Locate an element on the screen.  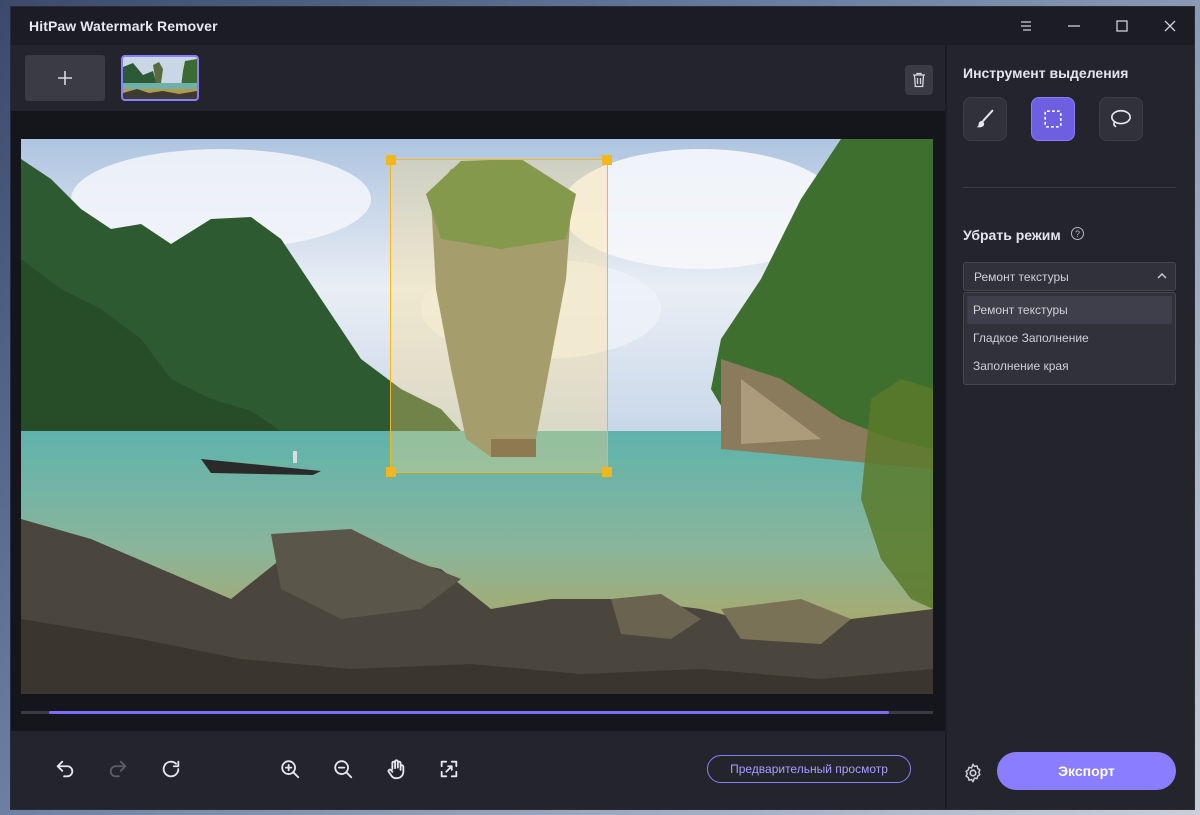
timeline-track is located at coordinates (477, 712).